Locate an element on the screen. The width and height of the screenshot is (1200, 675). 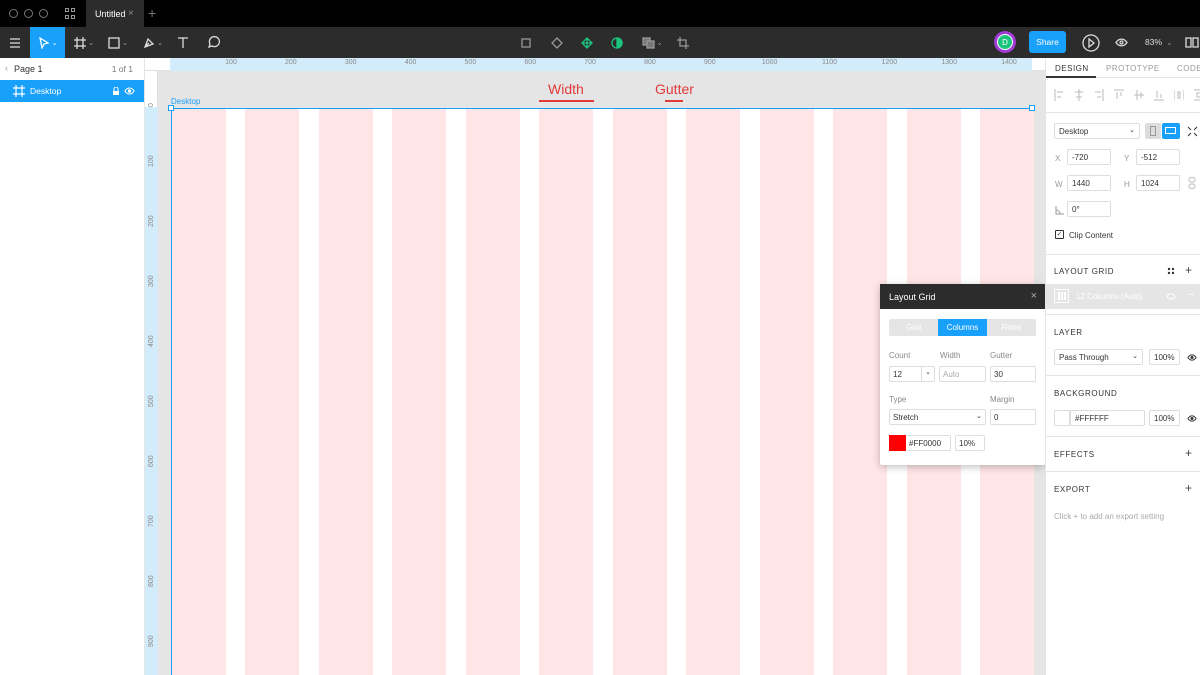
distribute-vertical-icon is located at coordinates (1197, 95).